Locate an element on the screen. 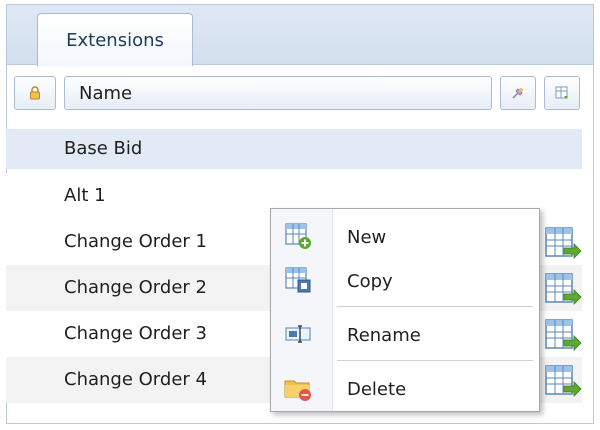  list-item-label: Change Order 2 is located at coordinates (135, 287).